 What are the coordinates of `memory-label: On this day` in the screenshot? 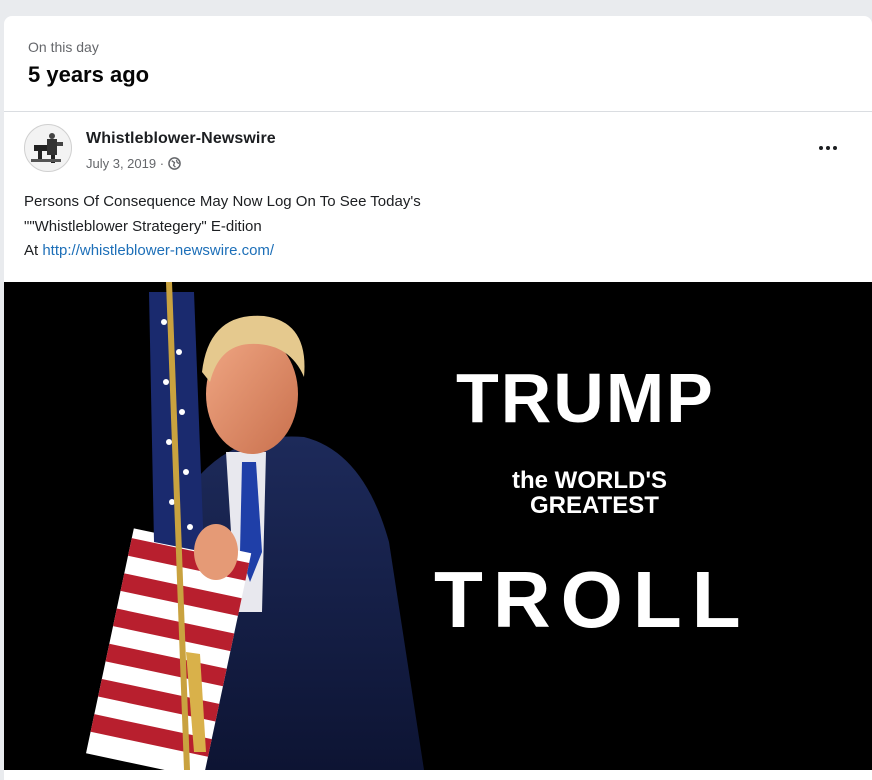 It's located at (63, 47).